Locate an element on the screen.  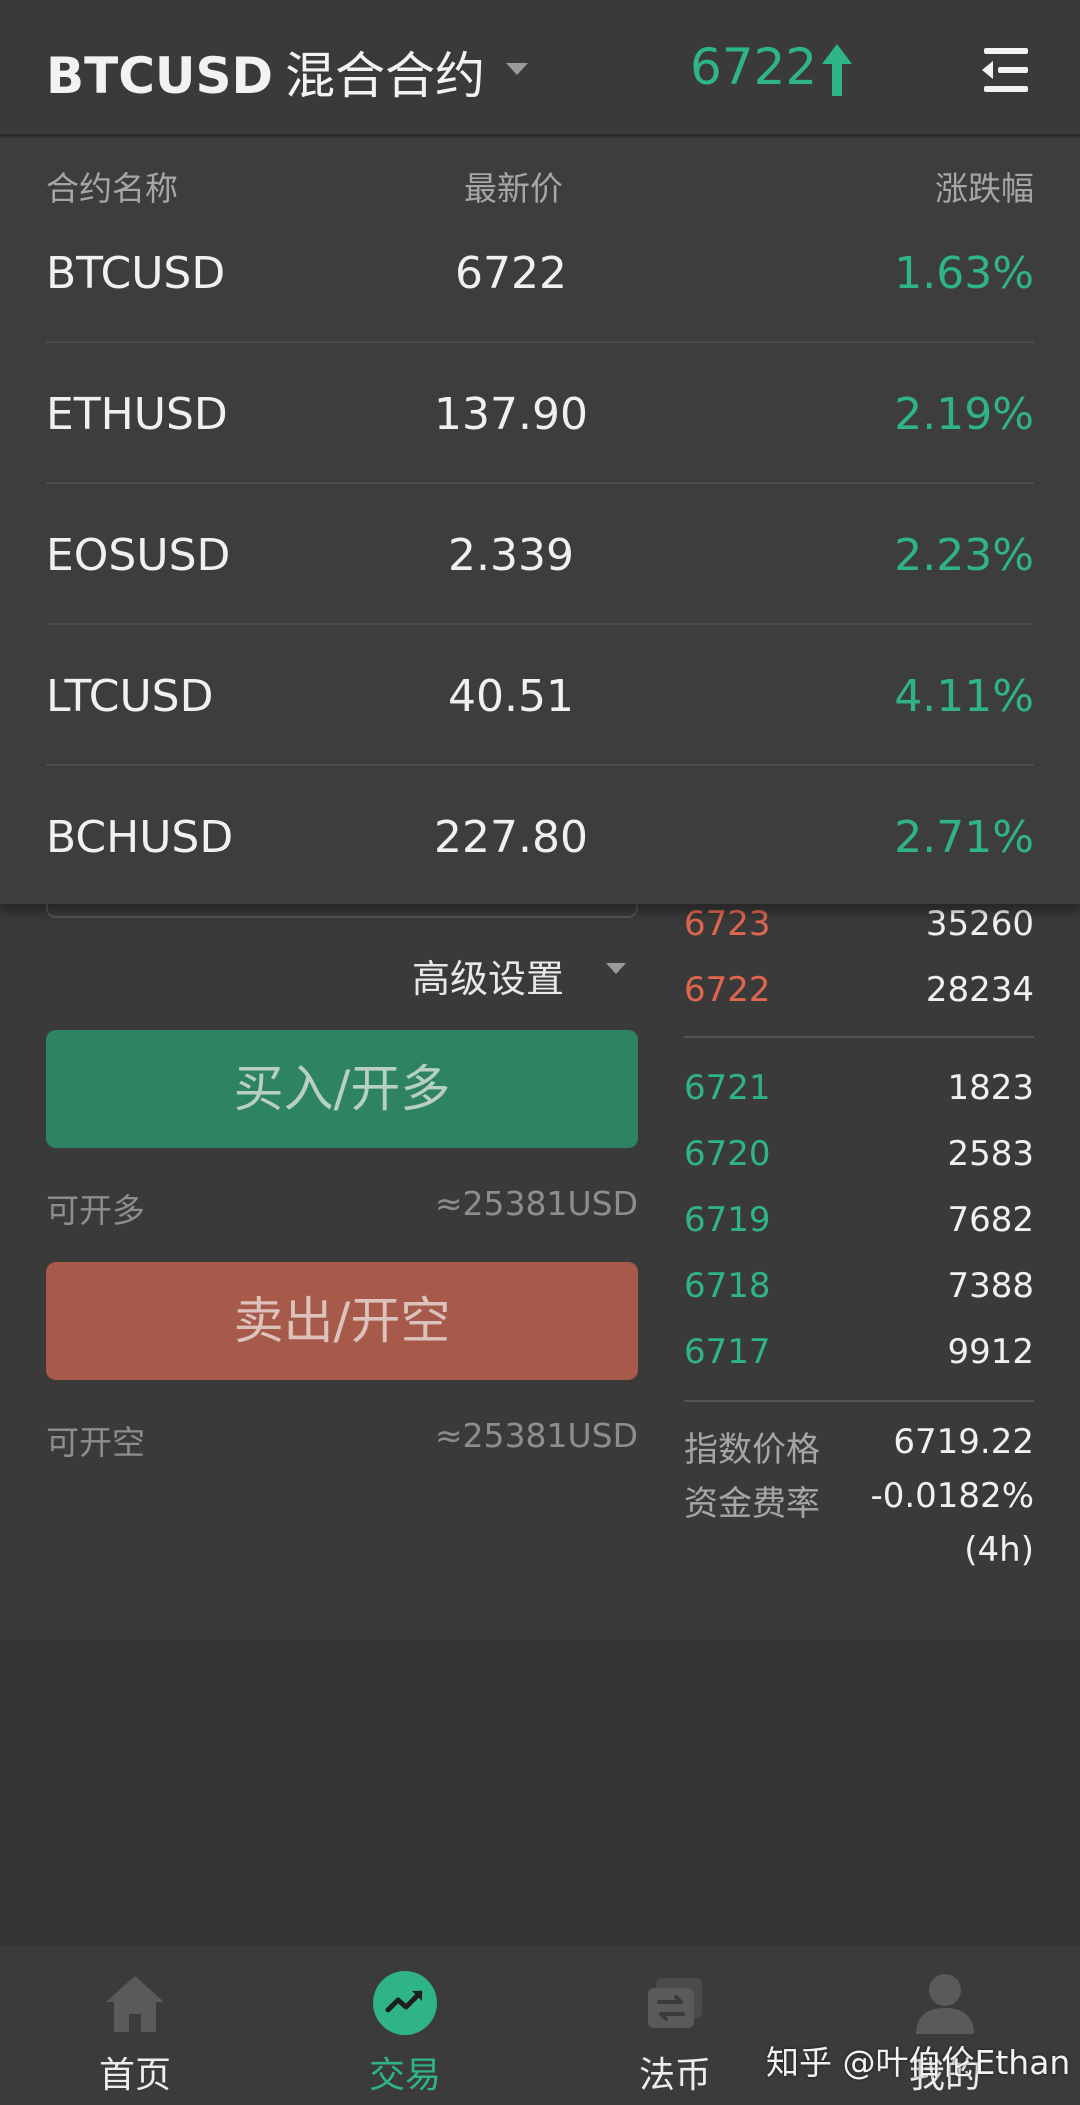
contract-row: BTCUSD 6722 1.63% is located at coordinates (540, 272).